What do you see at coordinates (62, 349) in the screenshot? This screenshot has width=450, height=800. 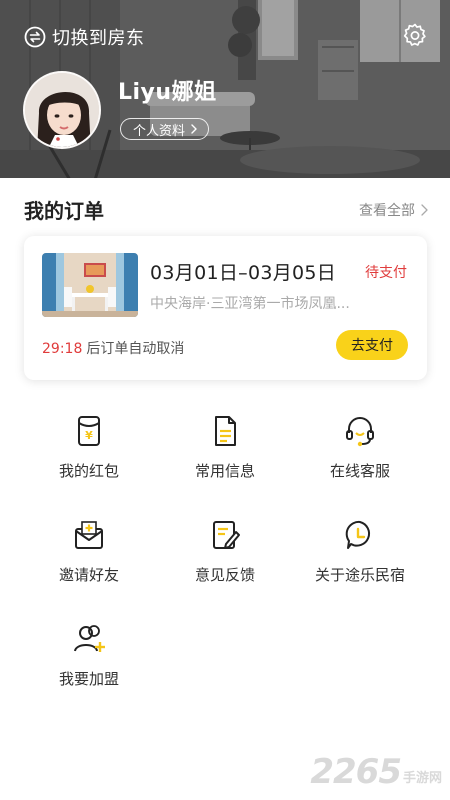 I see `order-countdown: 29:18` at bounding box center [62, 349].